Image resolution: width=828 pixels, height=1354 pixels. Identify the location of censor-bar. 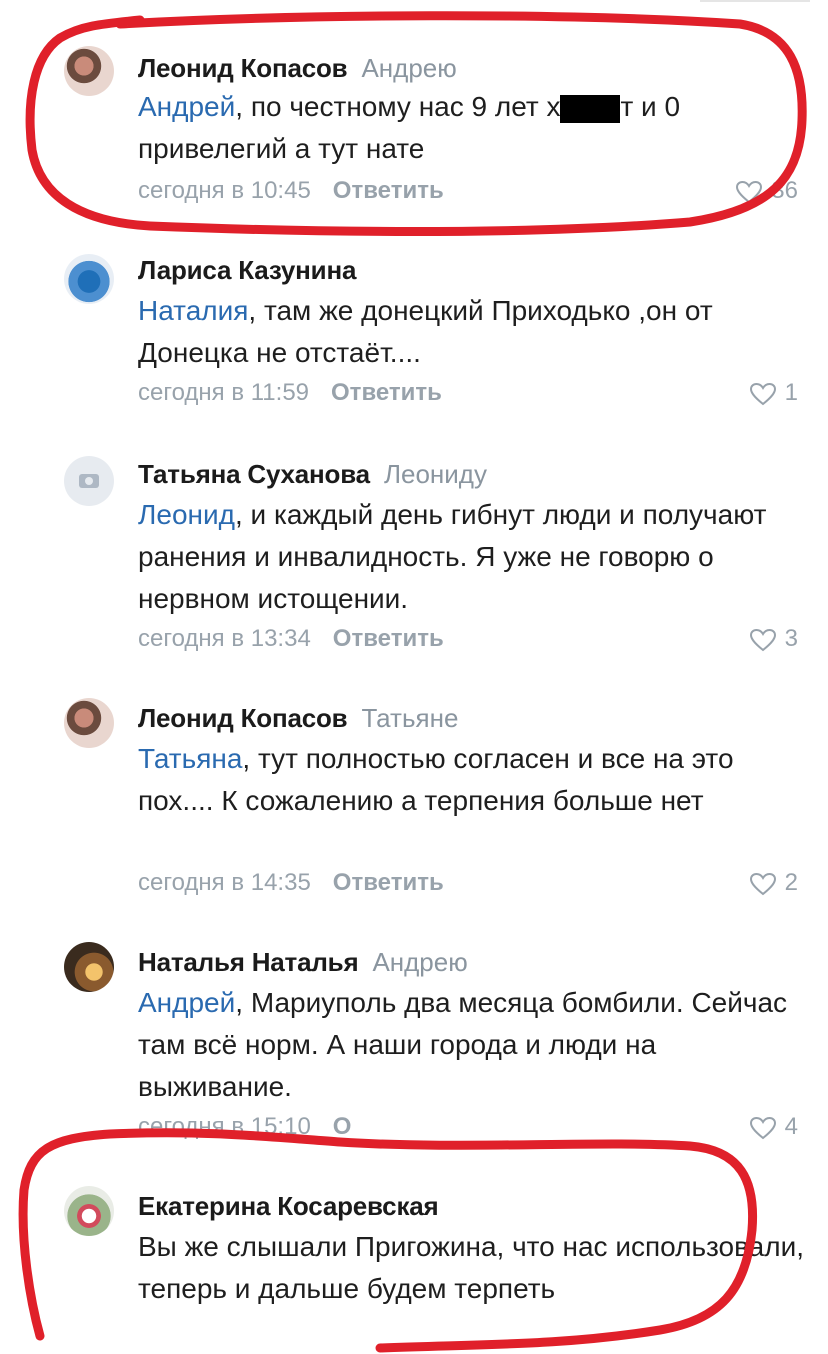
(590, 108).